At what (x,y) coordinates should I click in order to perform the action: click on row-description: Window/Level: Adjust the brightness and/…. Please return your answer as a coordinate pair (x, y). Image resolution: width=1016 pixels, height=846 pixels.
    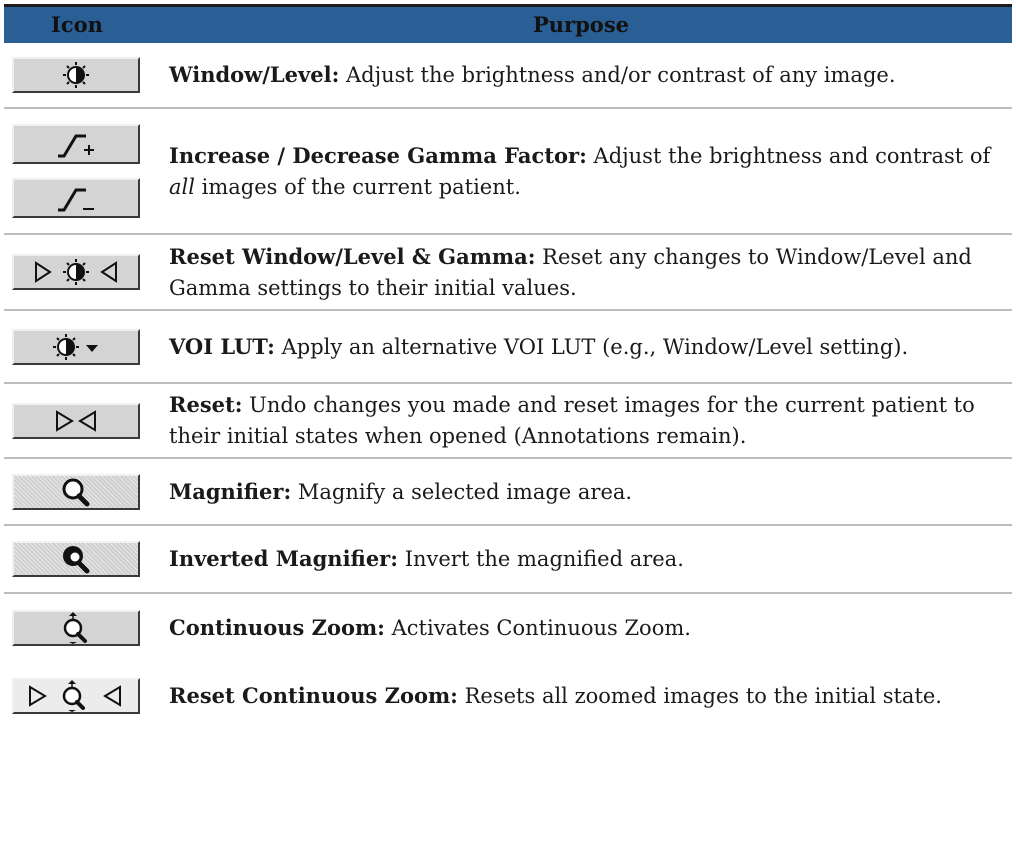
    Looking at the image, I should click on (532, 74).